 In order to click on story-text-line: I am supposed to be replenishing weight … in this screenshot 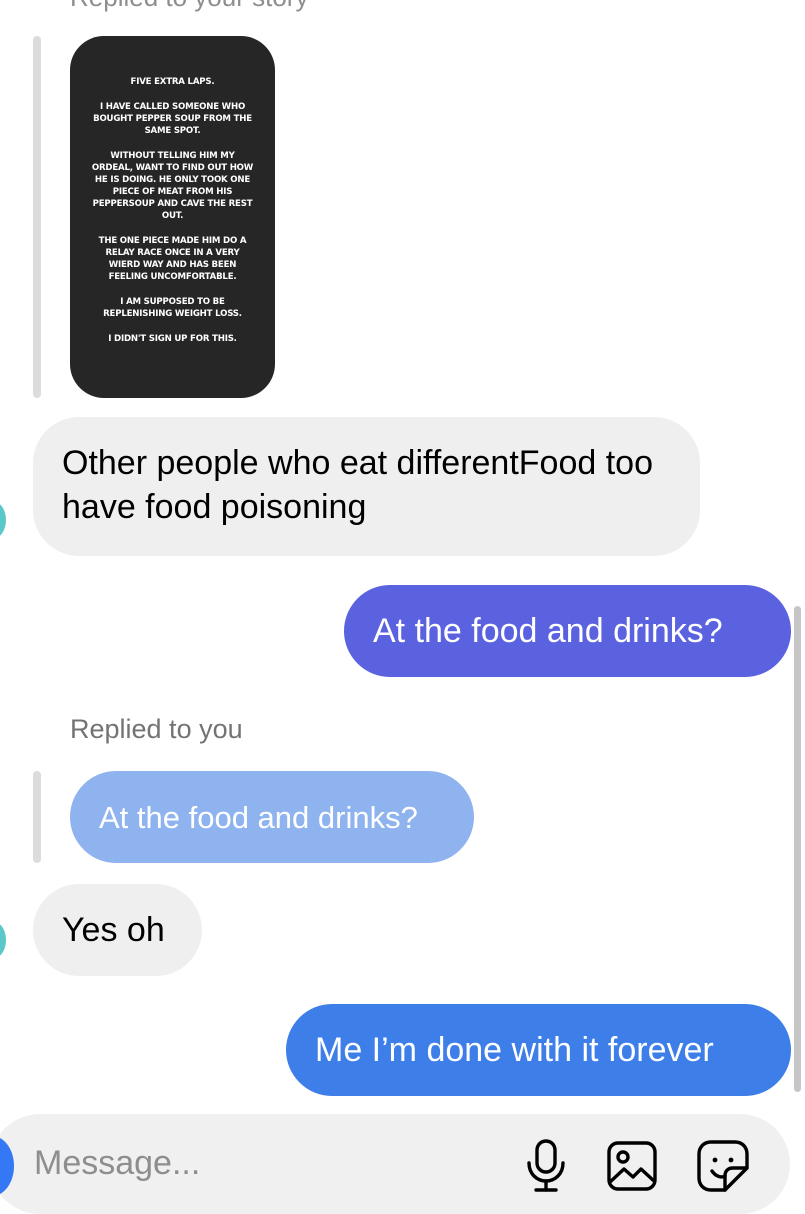, I will do `click(172, 308)`.